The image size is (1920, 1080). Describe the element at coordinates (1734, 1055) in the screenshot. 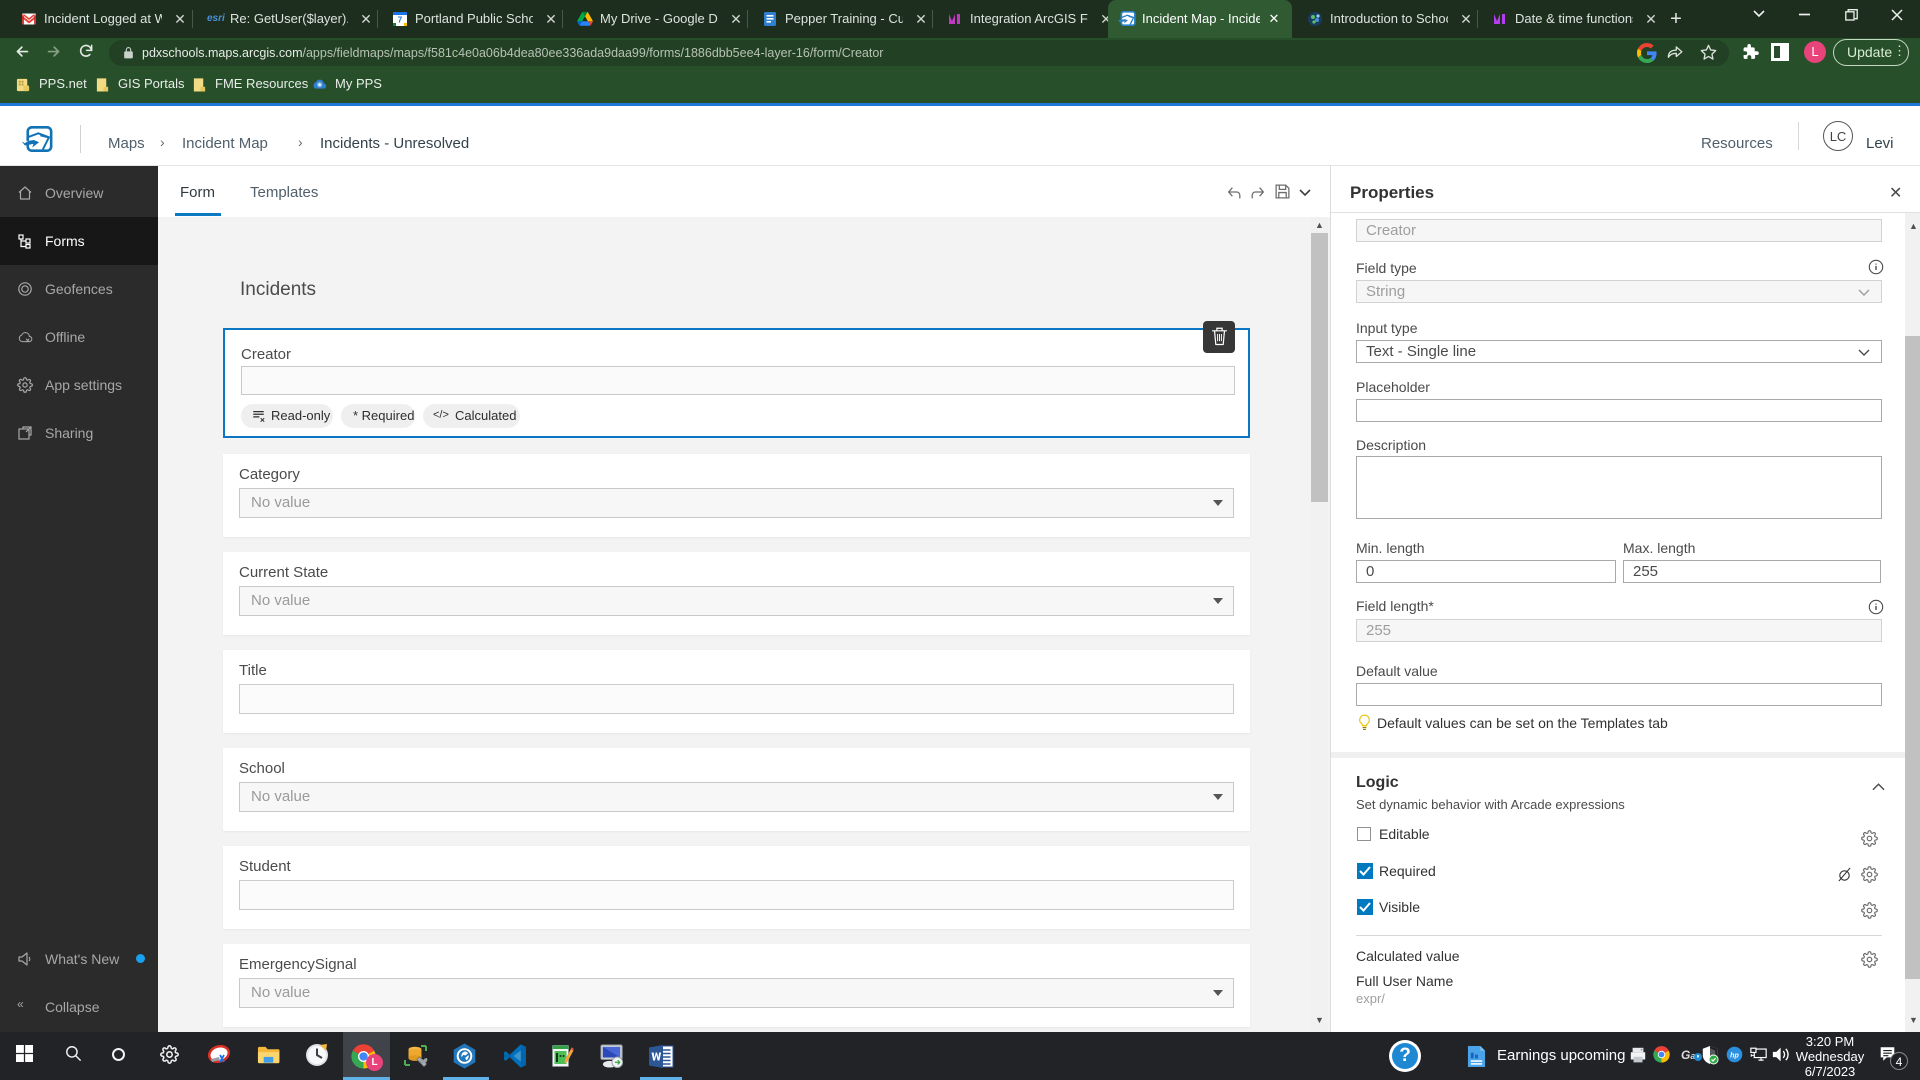

I see `svg-text: hp` at that location.